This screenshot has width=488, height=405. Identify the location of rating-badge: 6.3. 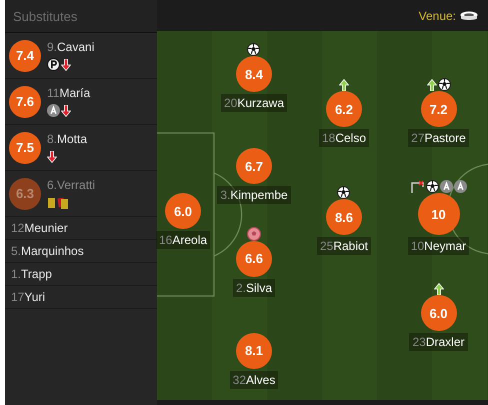
(25, 194).